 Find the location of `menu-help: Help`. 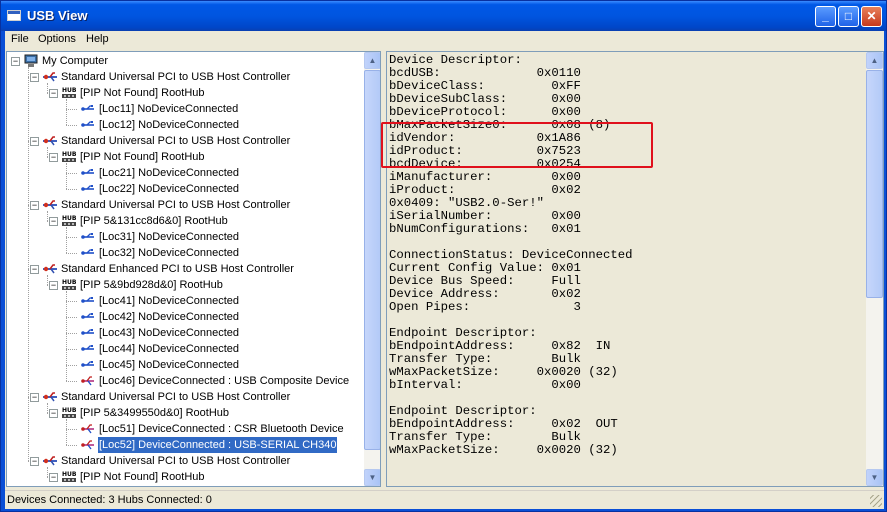

menu-help: Help is located at coordinates (97, 39).